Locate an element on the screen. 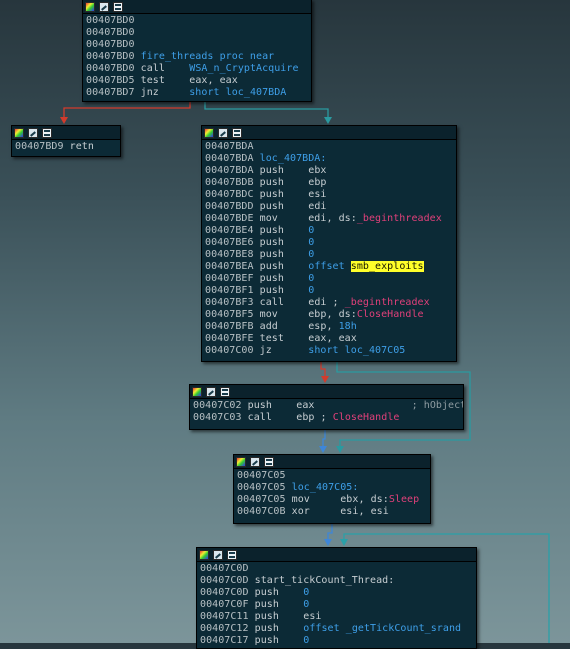 Image resolution: width=570 pixels, height=649 pixels. asm-line: 00407BD0 fire_threads proc near is located at coordinates (197, 57).